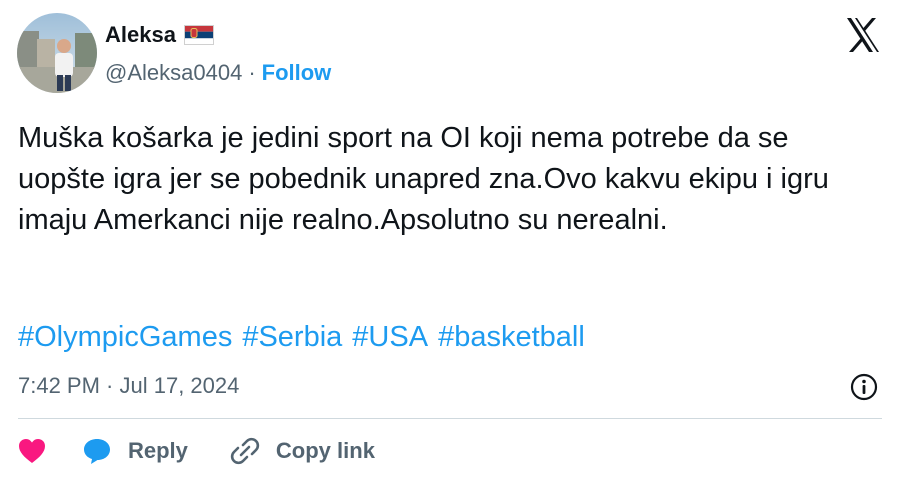  Describe the element at coordinates (511, 337) in the screenshot. I see `hashtag-link: #basketball` at that location.